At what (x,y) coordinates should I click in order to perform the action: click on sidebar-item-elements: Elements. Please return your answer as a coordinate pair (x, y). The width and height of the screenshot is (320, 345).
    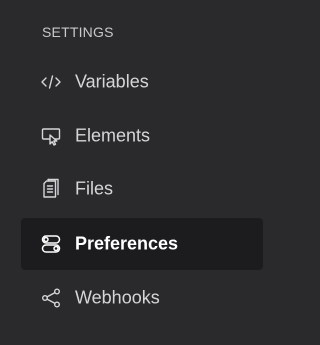
    Looking at the image, I should click on (142, 136).